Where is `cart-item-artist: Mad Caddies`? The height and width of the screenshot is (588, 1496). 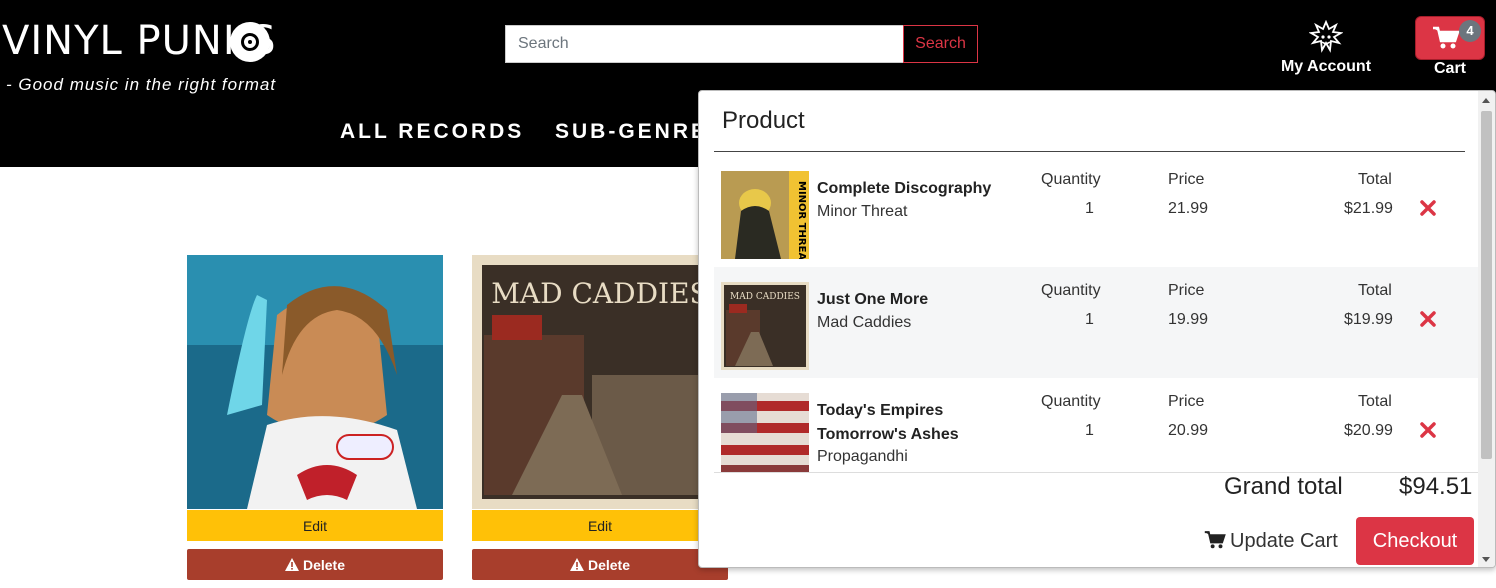 cart-item-artist: Mad Caddies is located at coordinates (864, 322).